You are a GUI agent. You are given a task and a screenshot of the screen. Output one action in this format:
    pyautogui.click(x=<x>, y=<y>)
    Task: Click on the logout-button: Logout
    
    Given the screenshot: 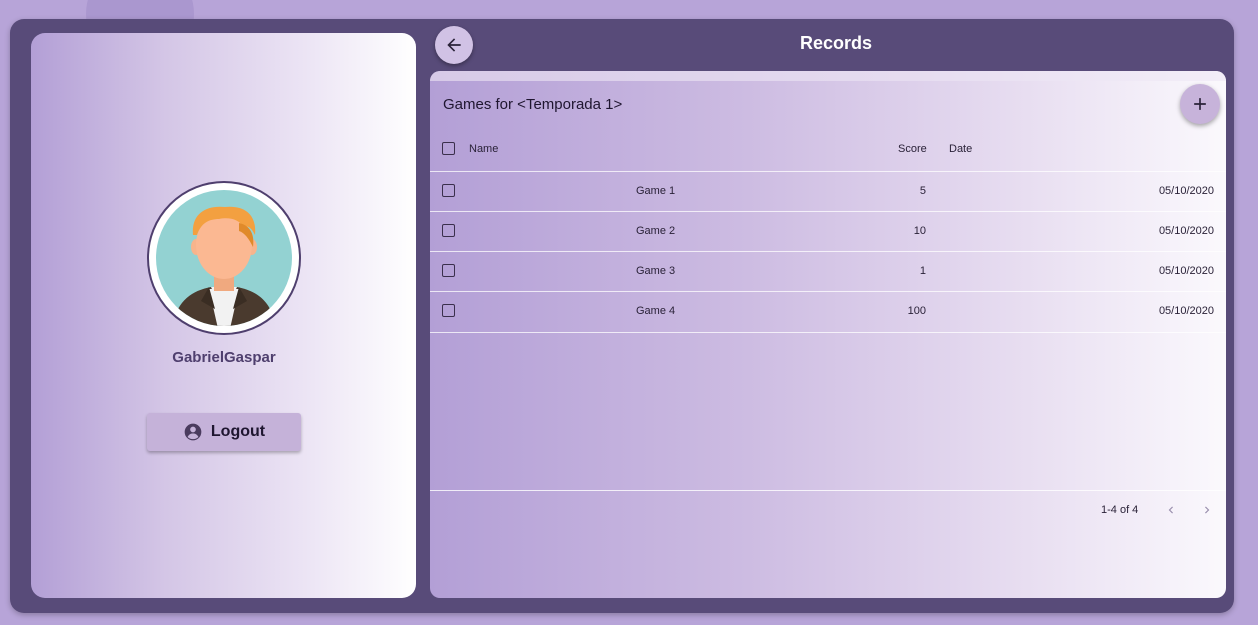 What is the action you would take?
    pyautogui.click(x=224, y=432)
    